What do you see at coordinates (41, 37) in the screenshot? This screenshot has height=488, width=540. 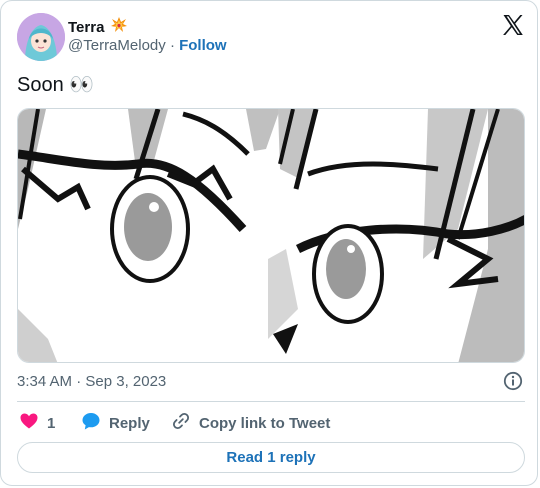 I see `avatar` at bounding box center [41, 37].